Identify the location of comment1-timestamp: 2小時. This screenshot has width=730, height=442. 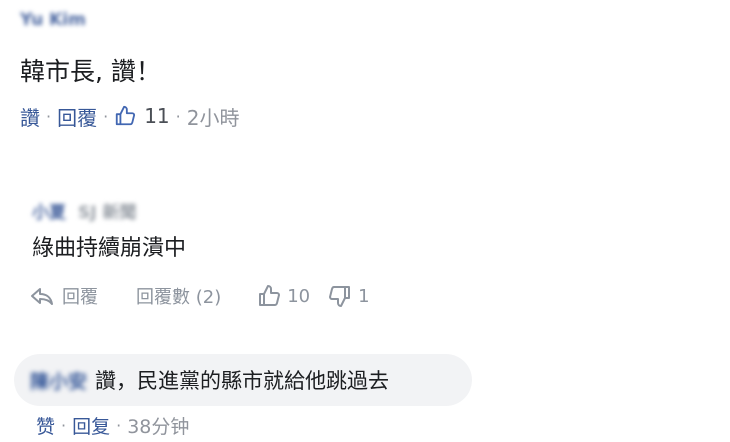
(213, 116).